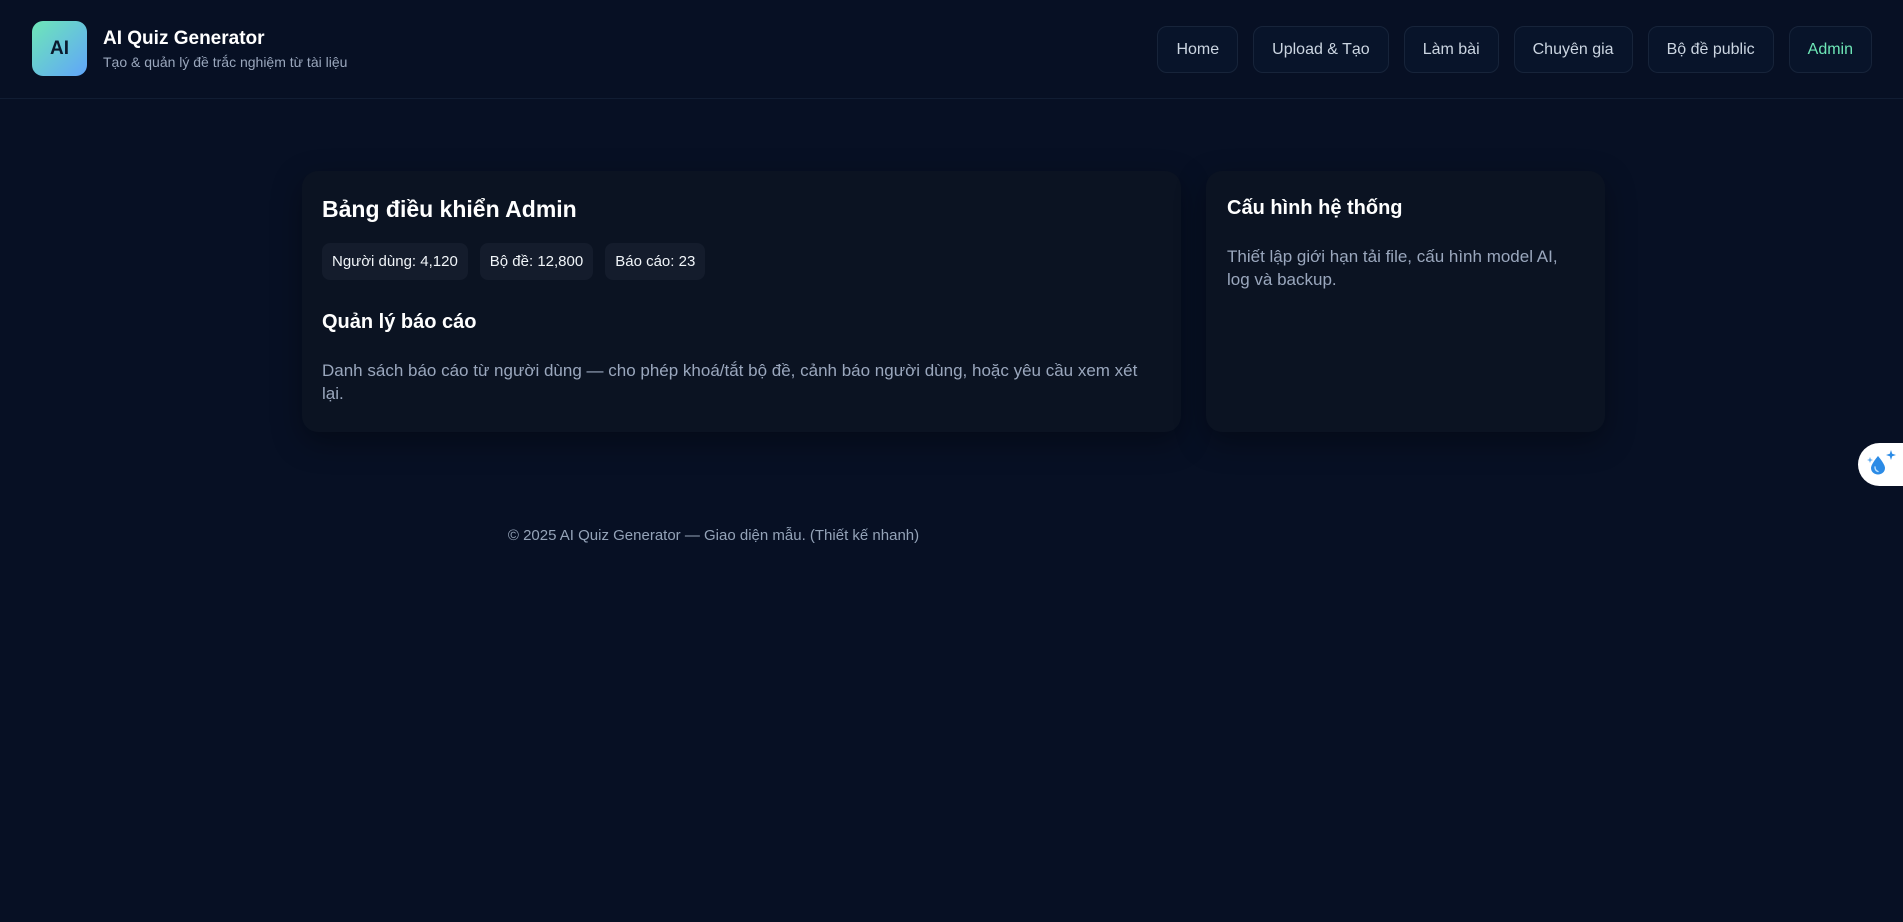 The height and width of the screenshot is (922, 1903). Describe the element at coordinates (225, 61) in the screenshot. I see `app-subtitle: Tạo & quản lý đề trắc nghiệm từ tài liệu` at that location.